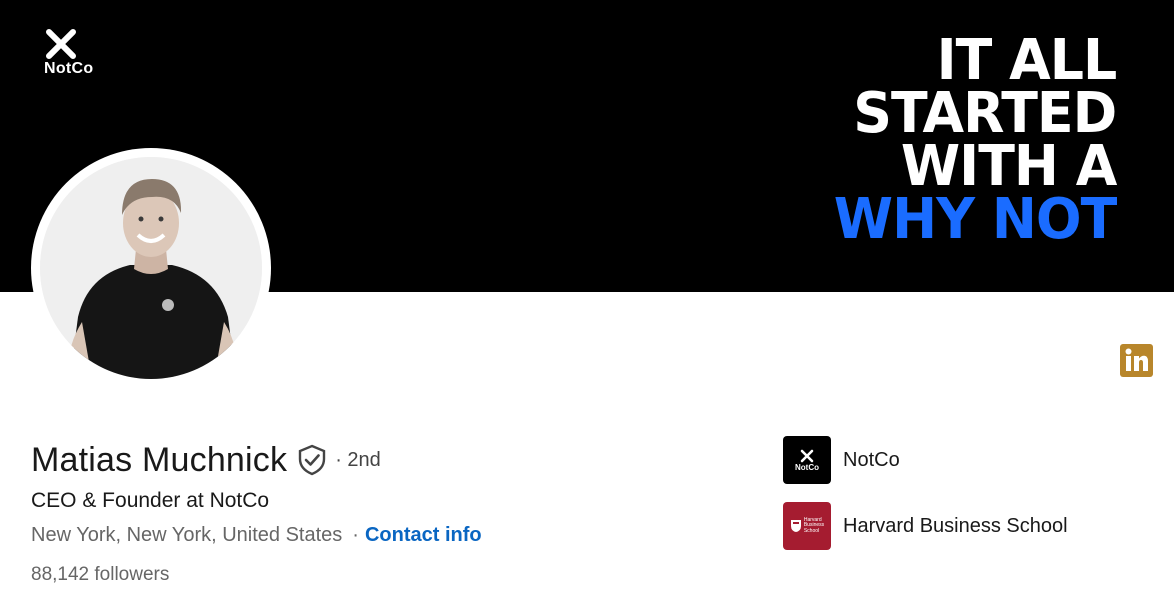 This screenshot has width=1174, height=593. I want to click on connection-degree: · 2nd, so click(358, 459).